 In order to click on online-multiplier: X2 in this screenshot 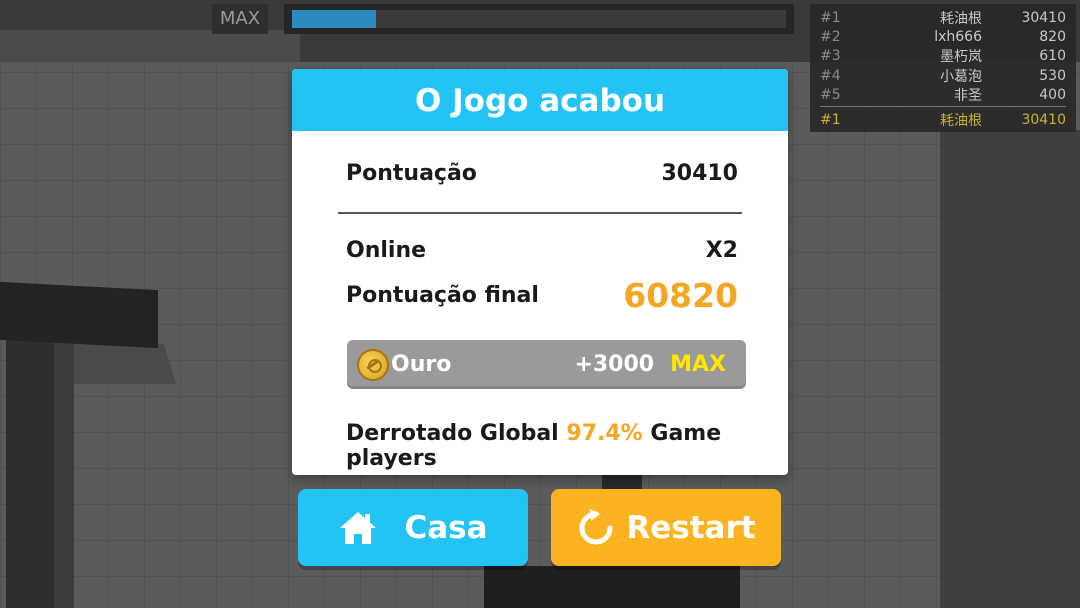, I will do `click(721, 250)`.